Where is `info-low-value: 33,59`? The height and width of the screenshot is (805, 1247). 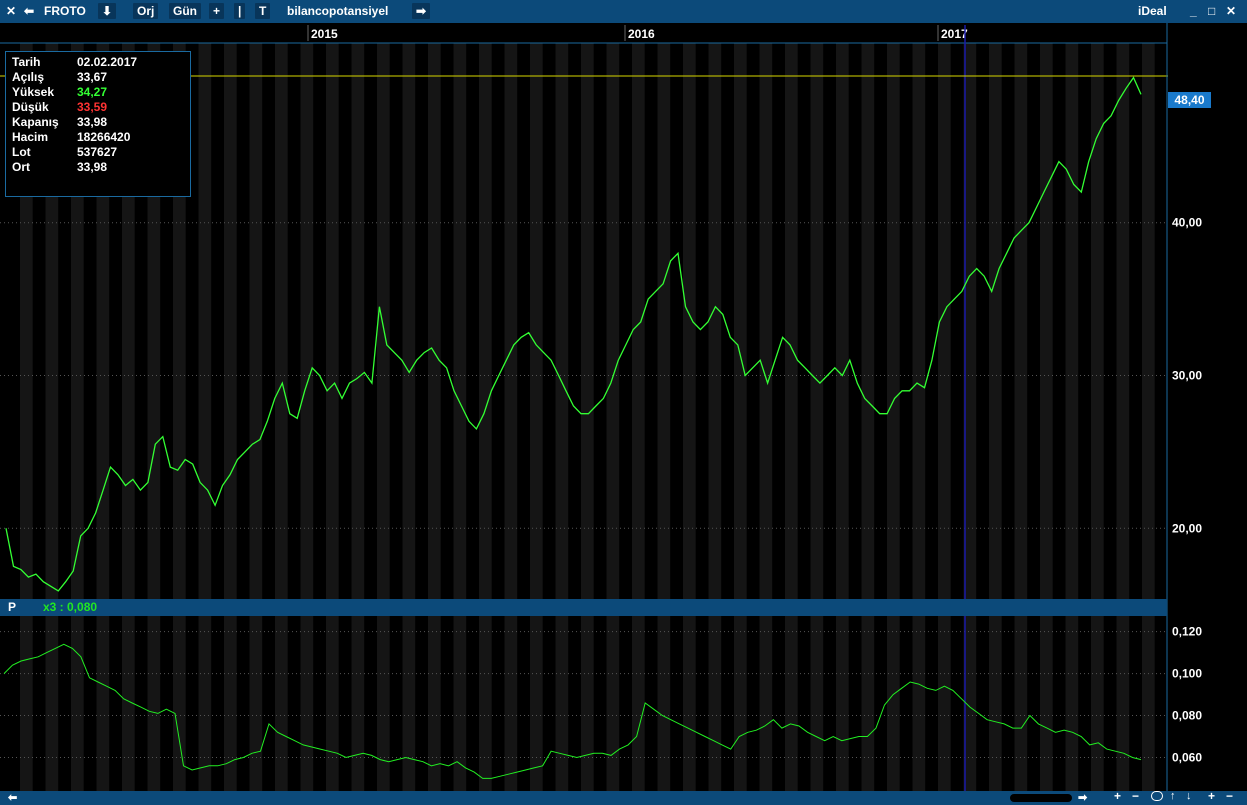 info-low-value: 33,59 is located at coordinates (92, 107).